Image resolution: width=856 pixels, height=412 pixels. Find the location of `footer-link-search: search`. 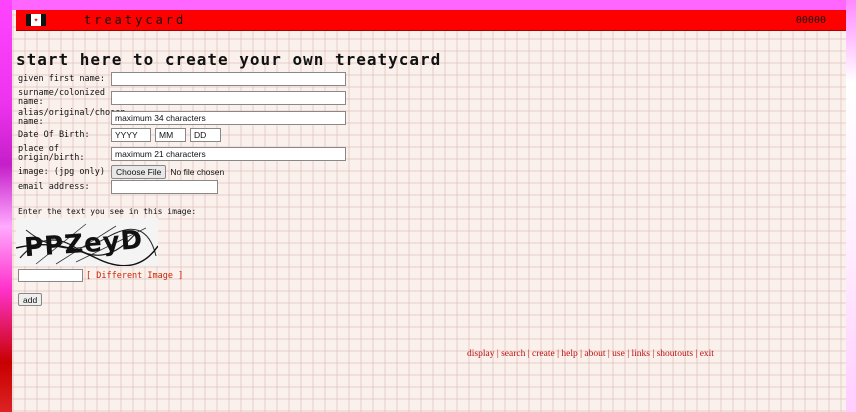

footer-link-search: search is located at coordinates (513, 354).